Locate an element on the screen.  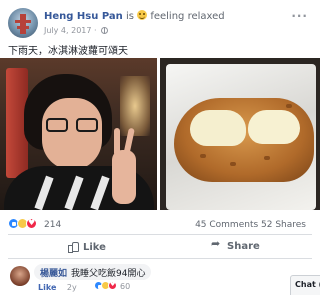
share-button: Share is located at coordinates (235, 244).